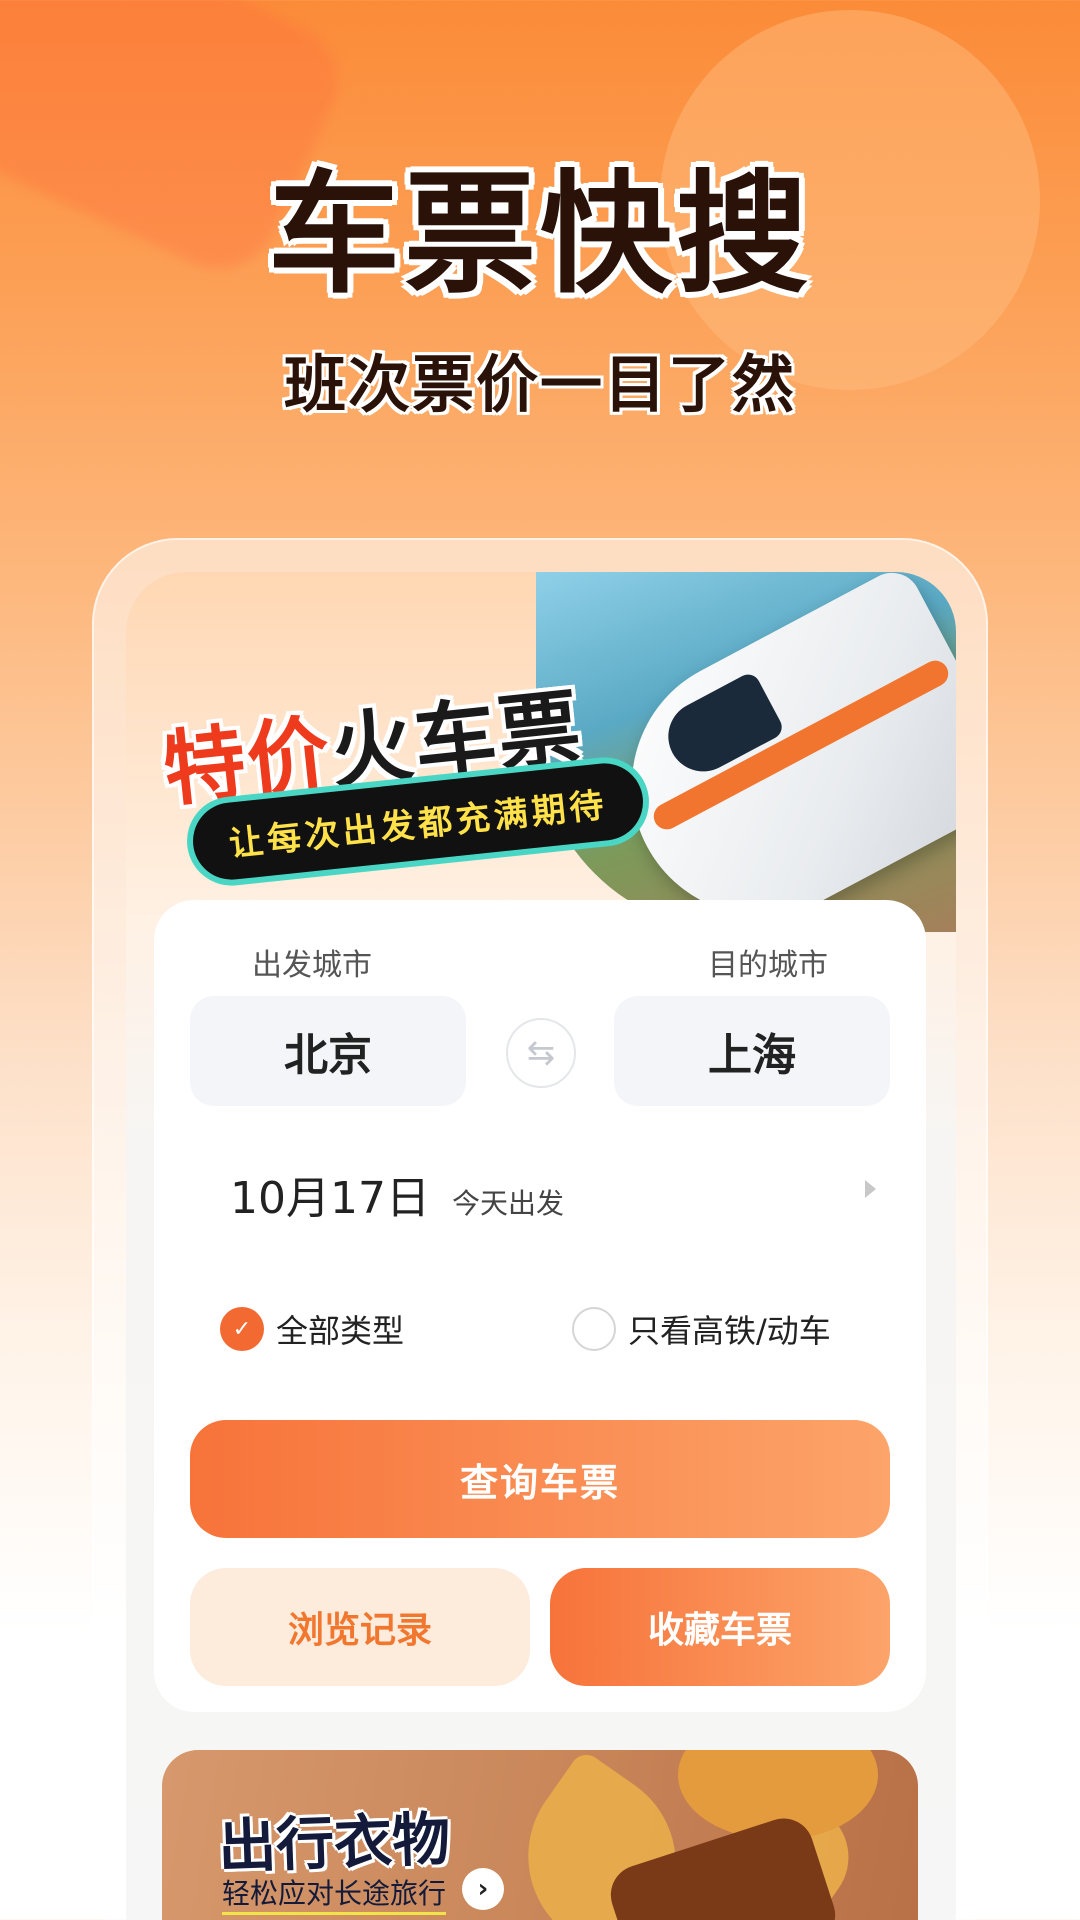 The width and height of the screenshot is (1080, 1920). I want to click on swap-cities-button: ⇆, so click(541, 1053).